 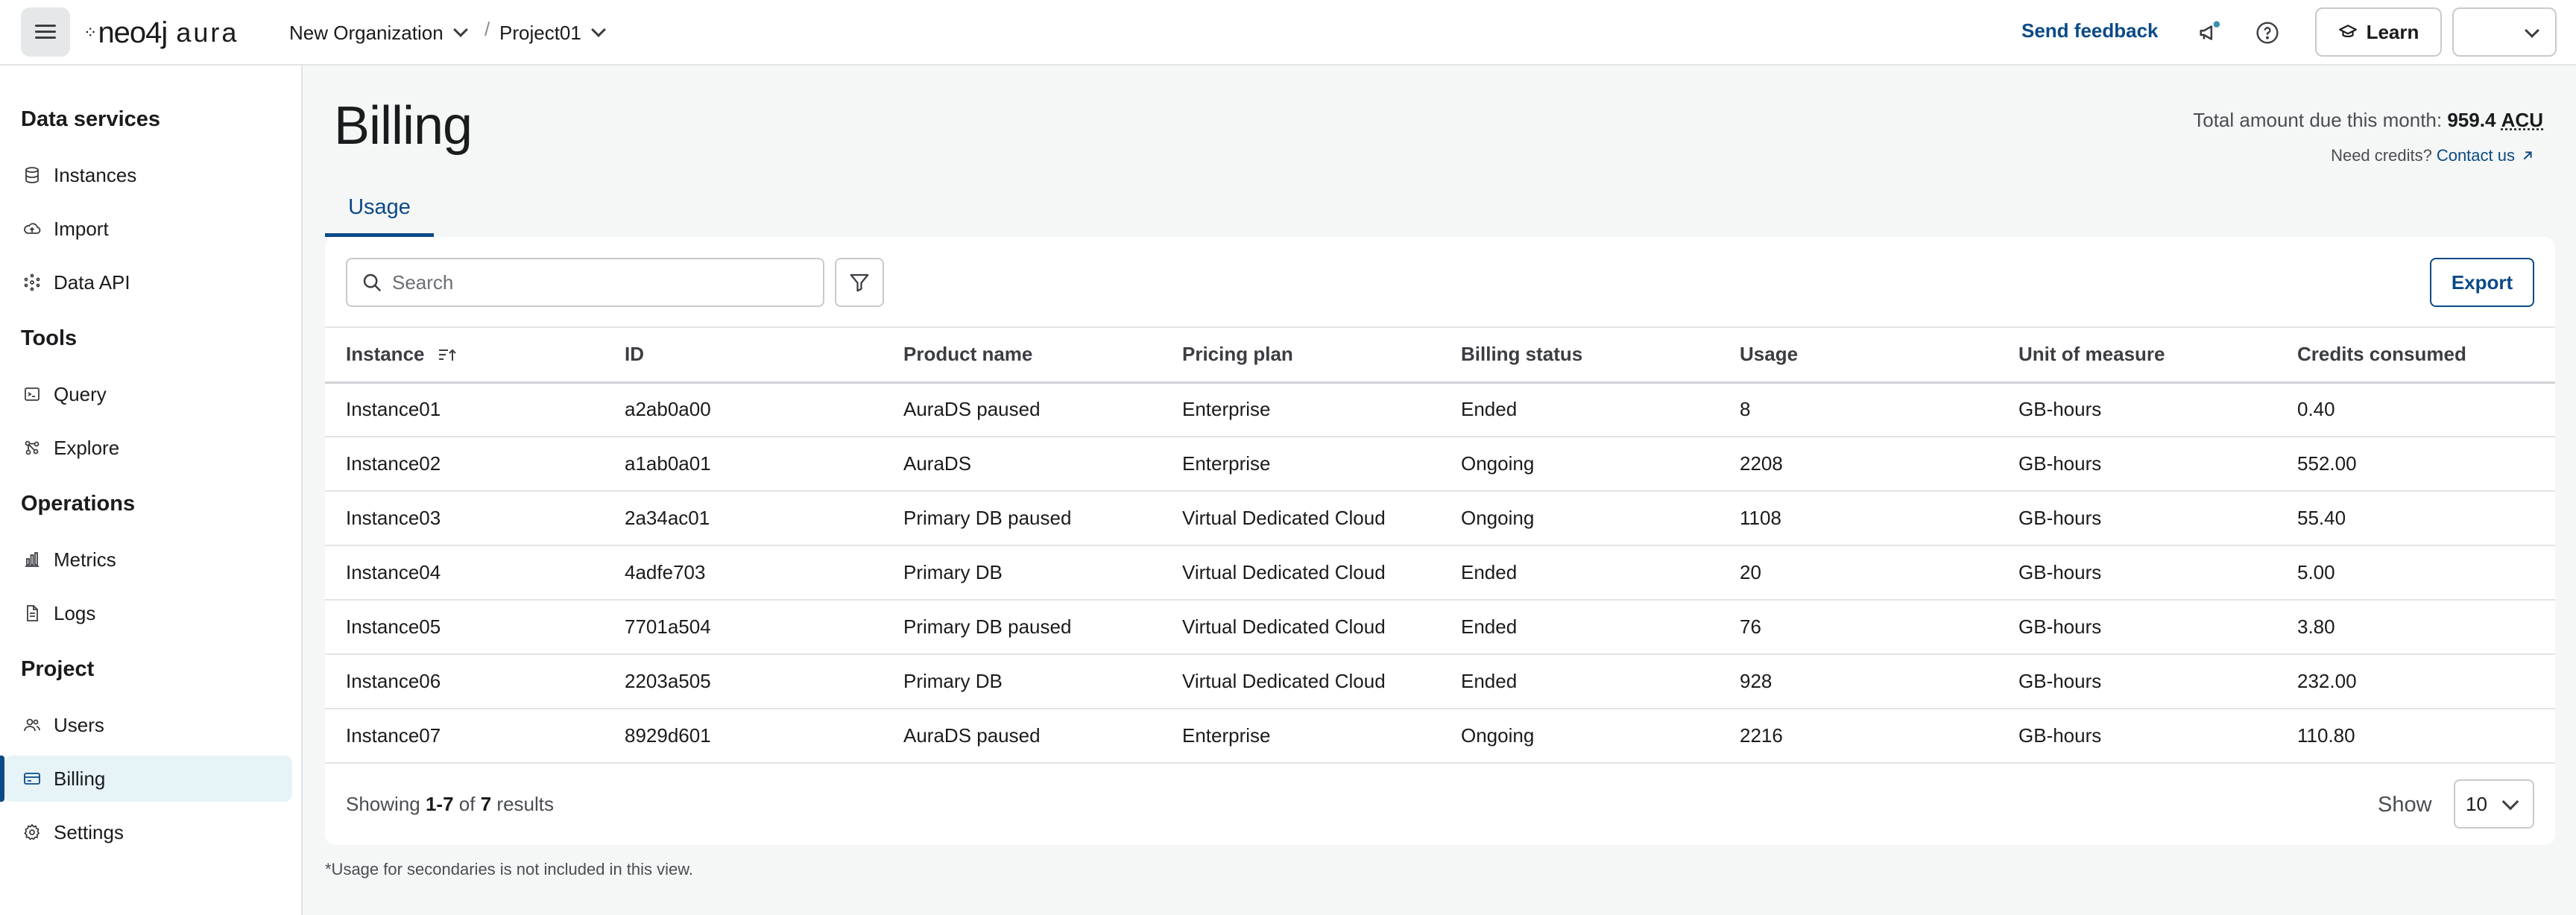 I want to click on column-header-product-name: Product name, so click(x=1022, y=355).